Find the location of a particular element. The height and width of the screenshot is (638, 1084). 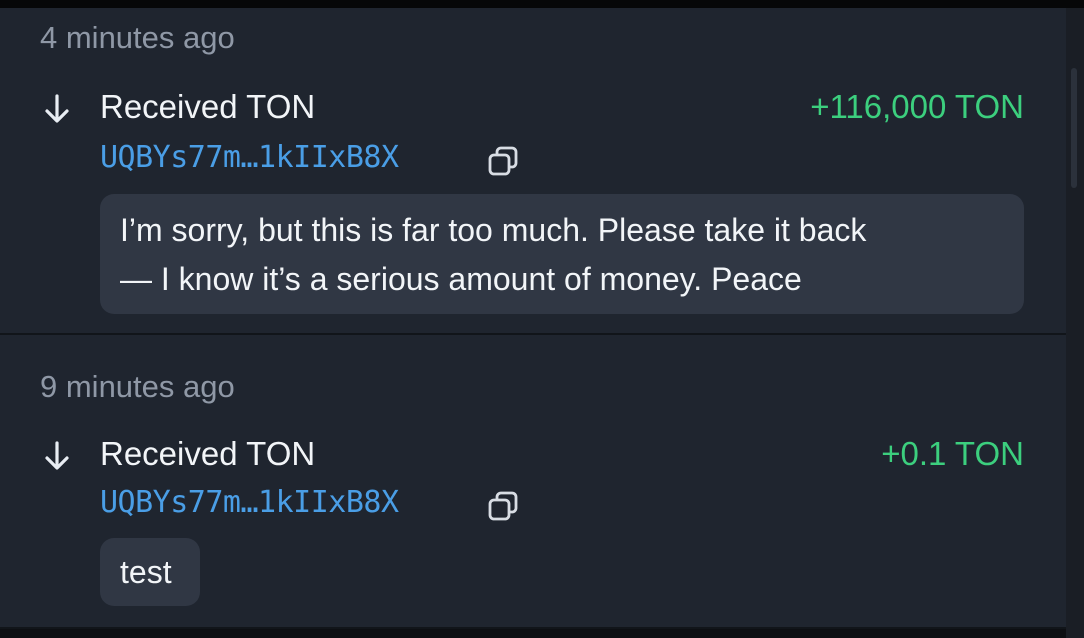

transaction-amount: +0.1 TON is located at coordinates (952, 453).